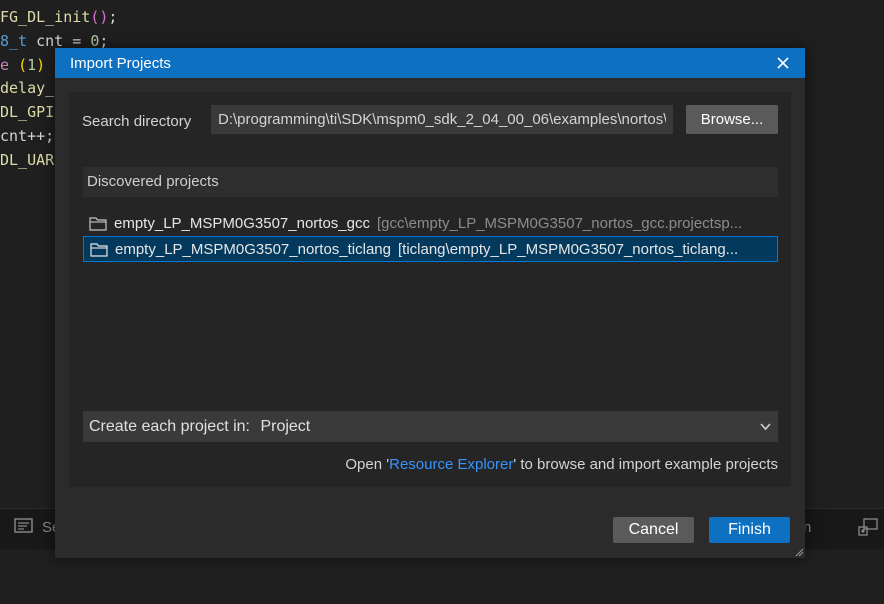 Image resolution: width=884 pixels, height=604 pixels. I want to click on dialog-title: Import Projects, so click(120, 63).